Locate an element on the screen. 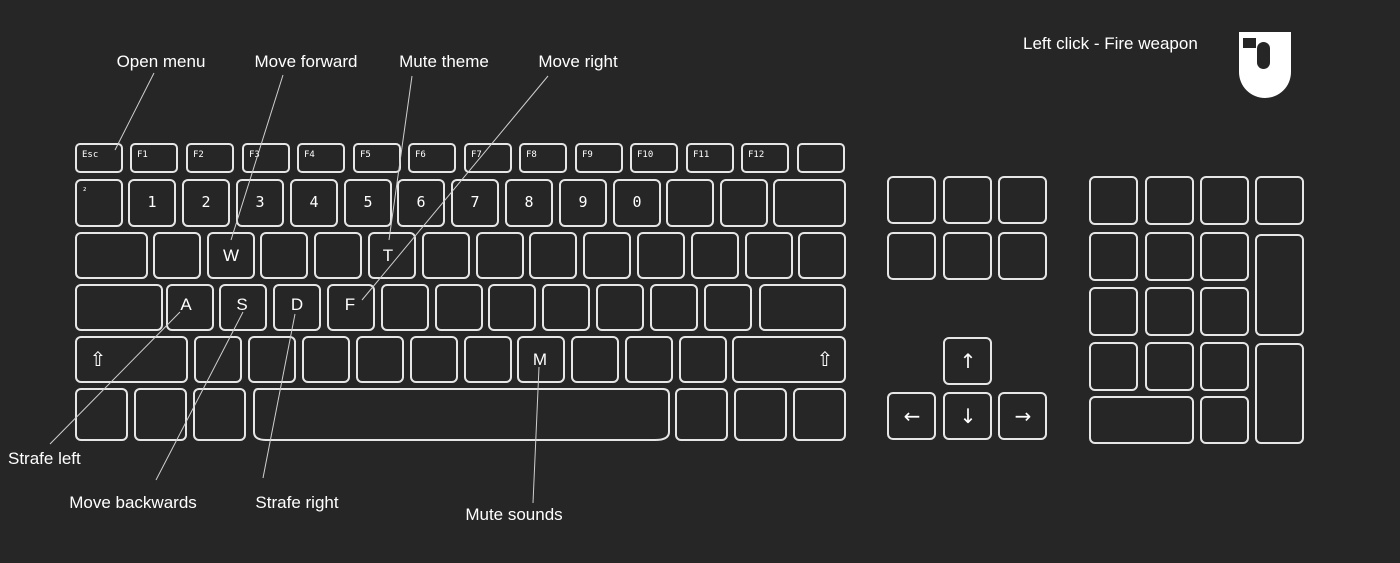 The height and width of the screenshot is (563, 1400). key-pagedown is located at coordinates (1022, 256).